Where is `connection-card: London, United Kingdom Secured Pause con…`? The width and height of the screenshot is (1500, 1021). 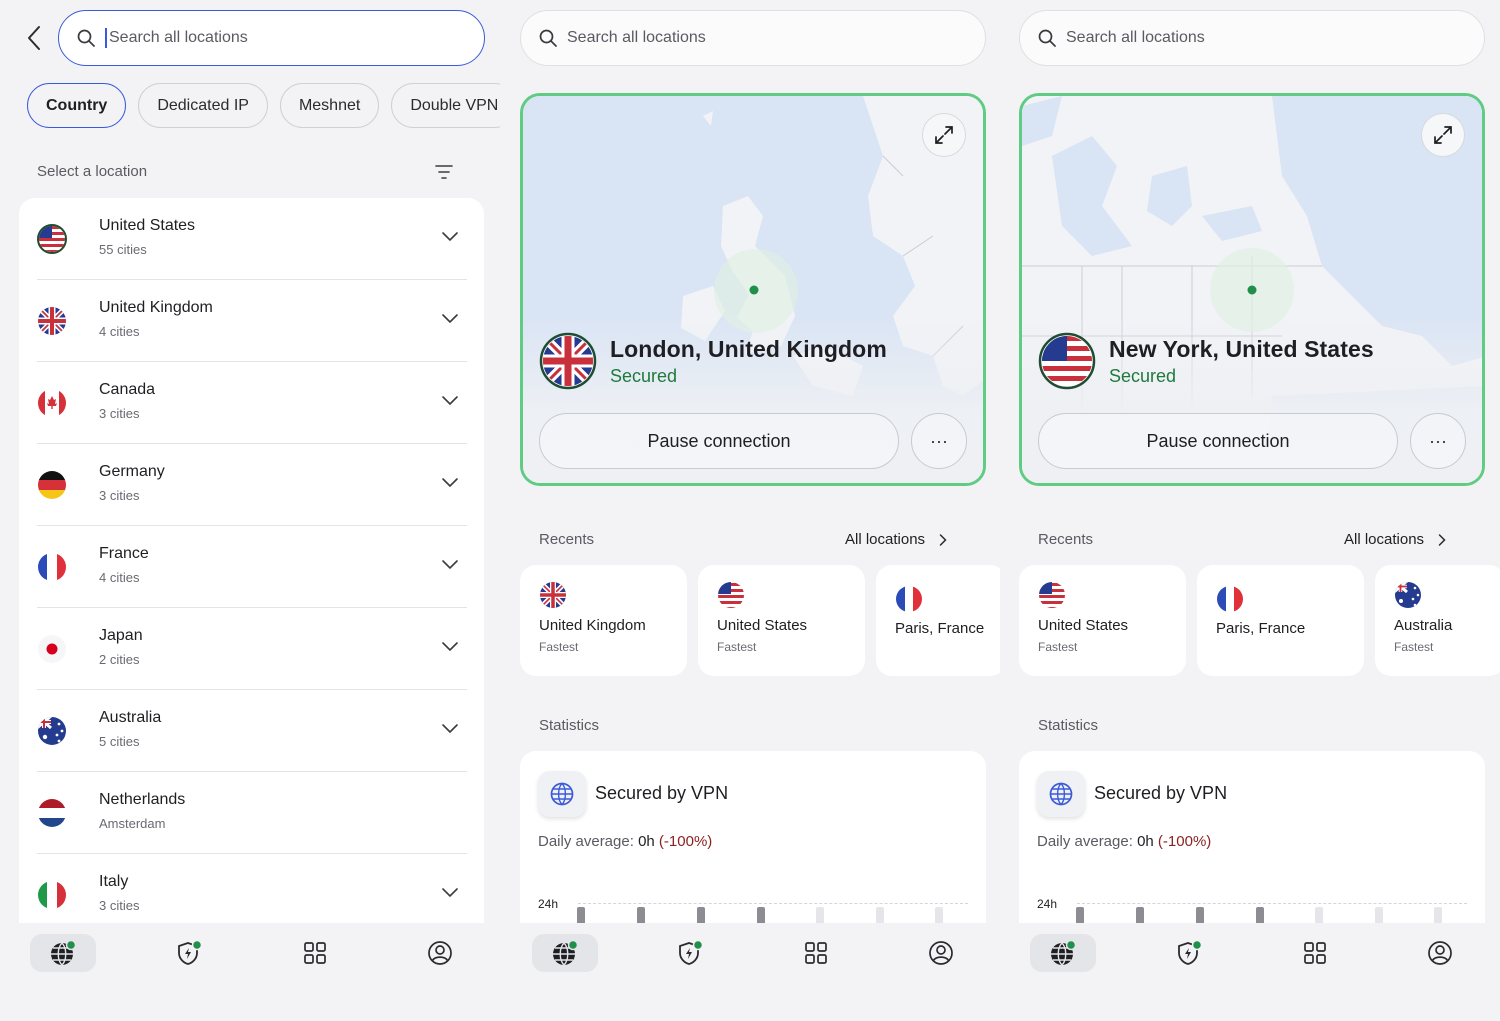
connection-card: London, United Kingdom Secured Pause con… is located at coordinates (753, 289).